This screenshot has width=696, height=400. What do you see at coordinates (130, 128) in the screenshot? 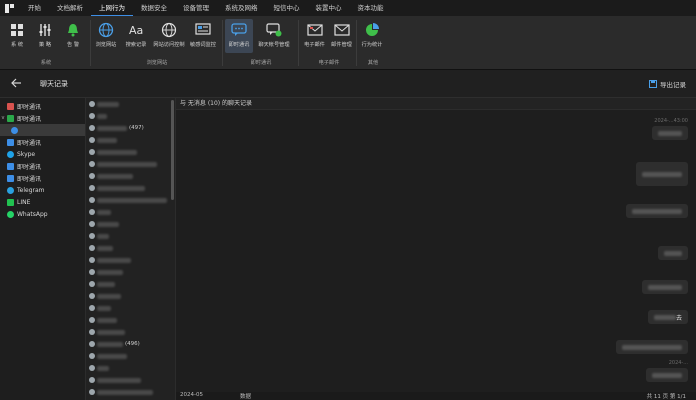
I see `list-item: (497)` at bounding box center [130, 128].